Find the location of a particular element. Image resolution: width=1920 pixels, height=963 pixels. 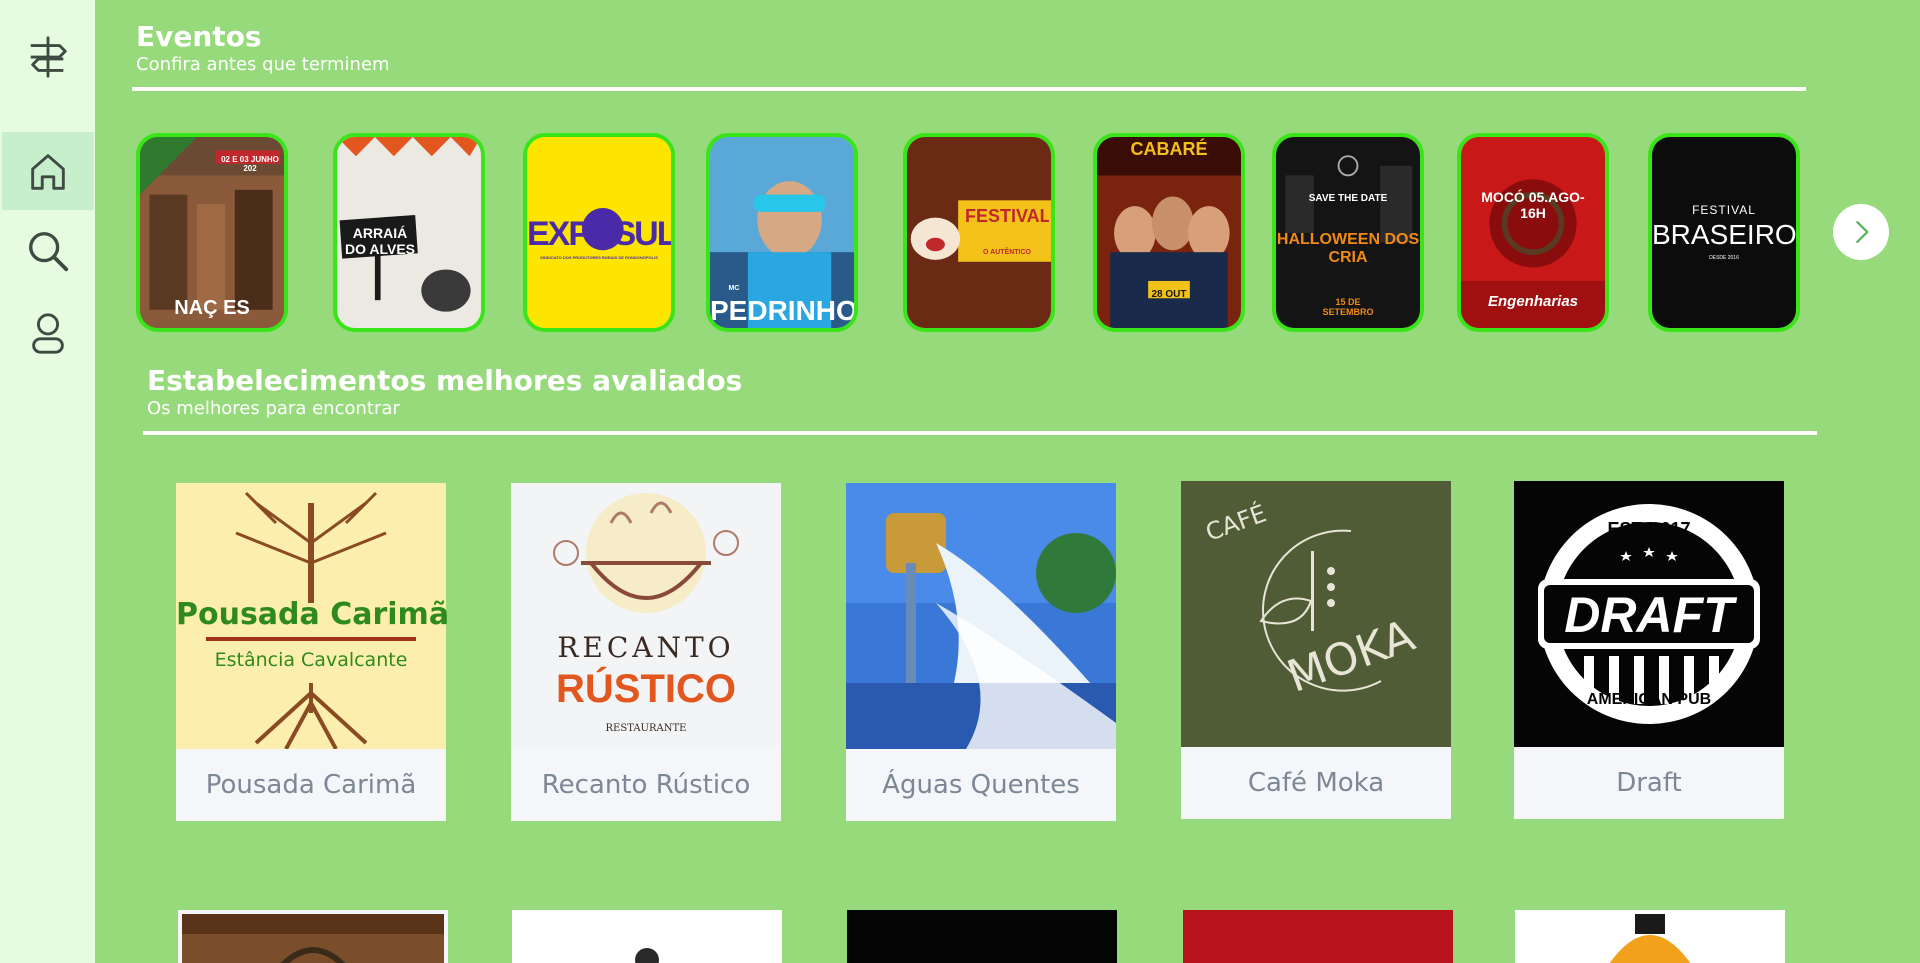

home-icon is located at coordinates (48, 172).